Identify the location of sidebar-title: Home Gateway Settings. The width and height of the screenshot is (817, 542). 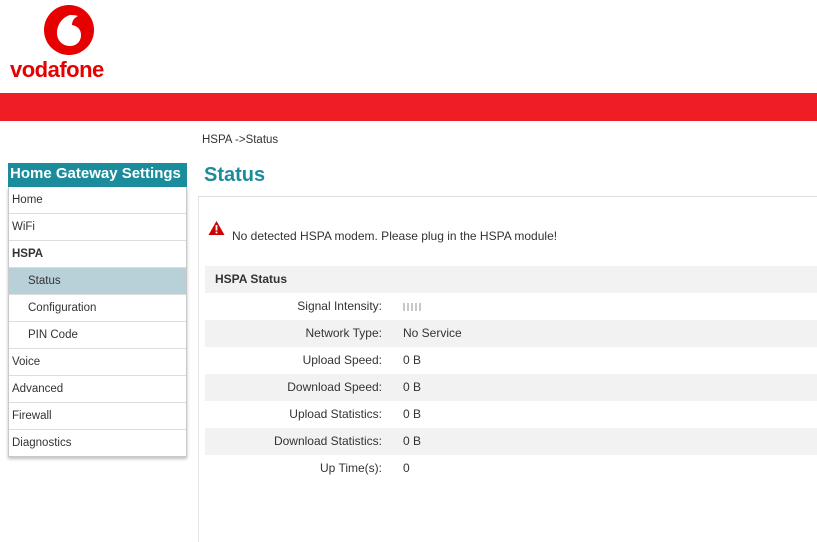
(97, 175).